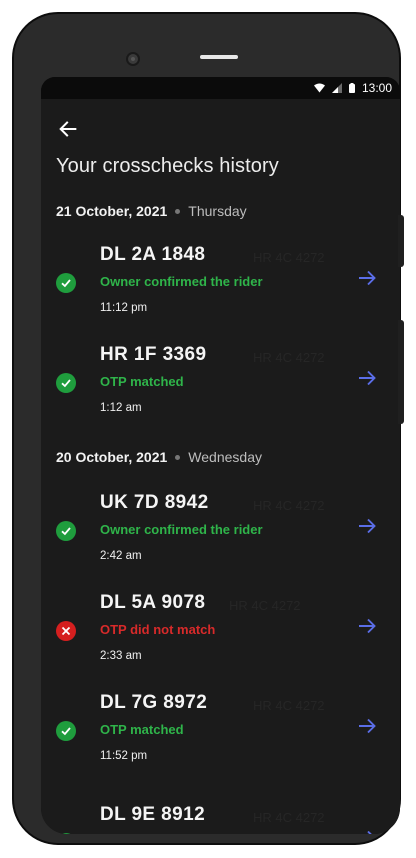 The image size is (416, 858). I want to click on weekday-label: Thursday, so click(217, 211).